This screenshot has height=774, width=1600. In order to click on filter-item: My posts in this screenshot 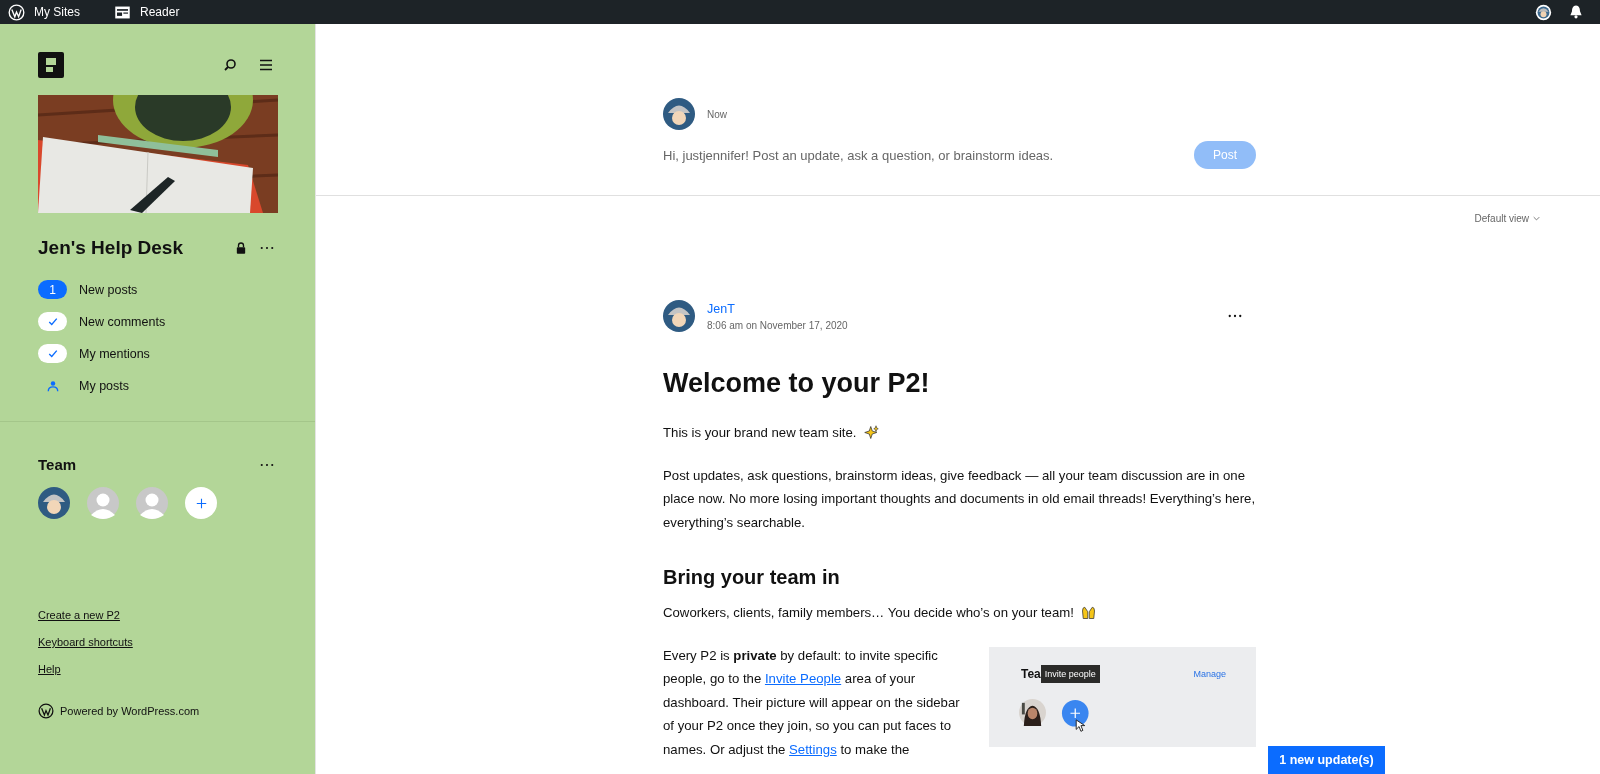, I will do `click(176, 385)`.